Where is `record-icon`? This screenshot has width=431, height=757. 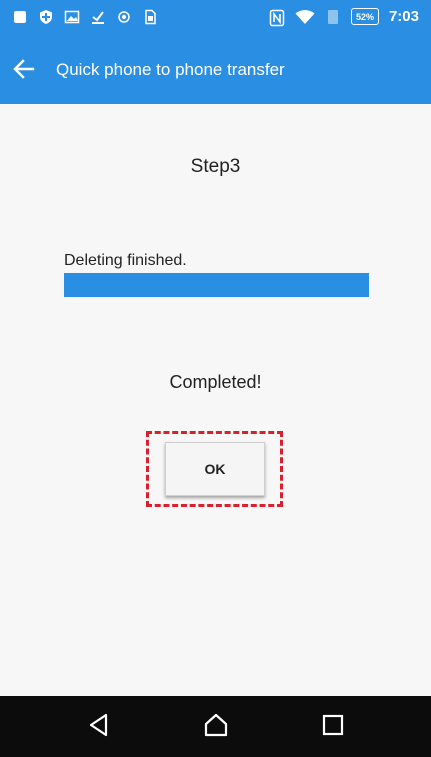 record-icon is located at coordinates (124, 17).